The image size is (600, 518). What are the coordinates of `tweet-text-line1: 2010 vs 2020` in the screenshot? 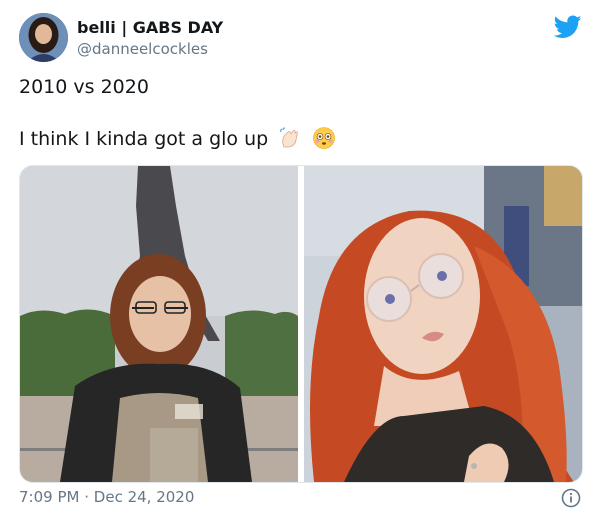 It's located at (84, 87).